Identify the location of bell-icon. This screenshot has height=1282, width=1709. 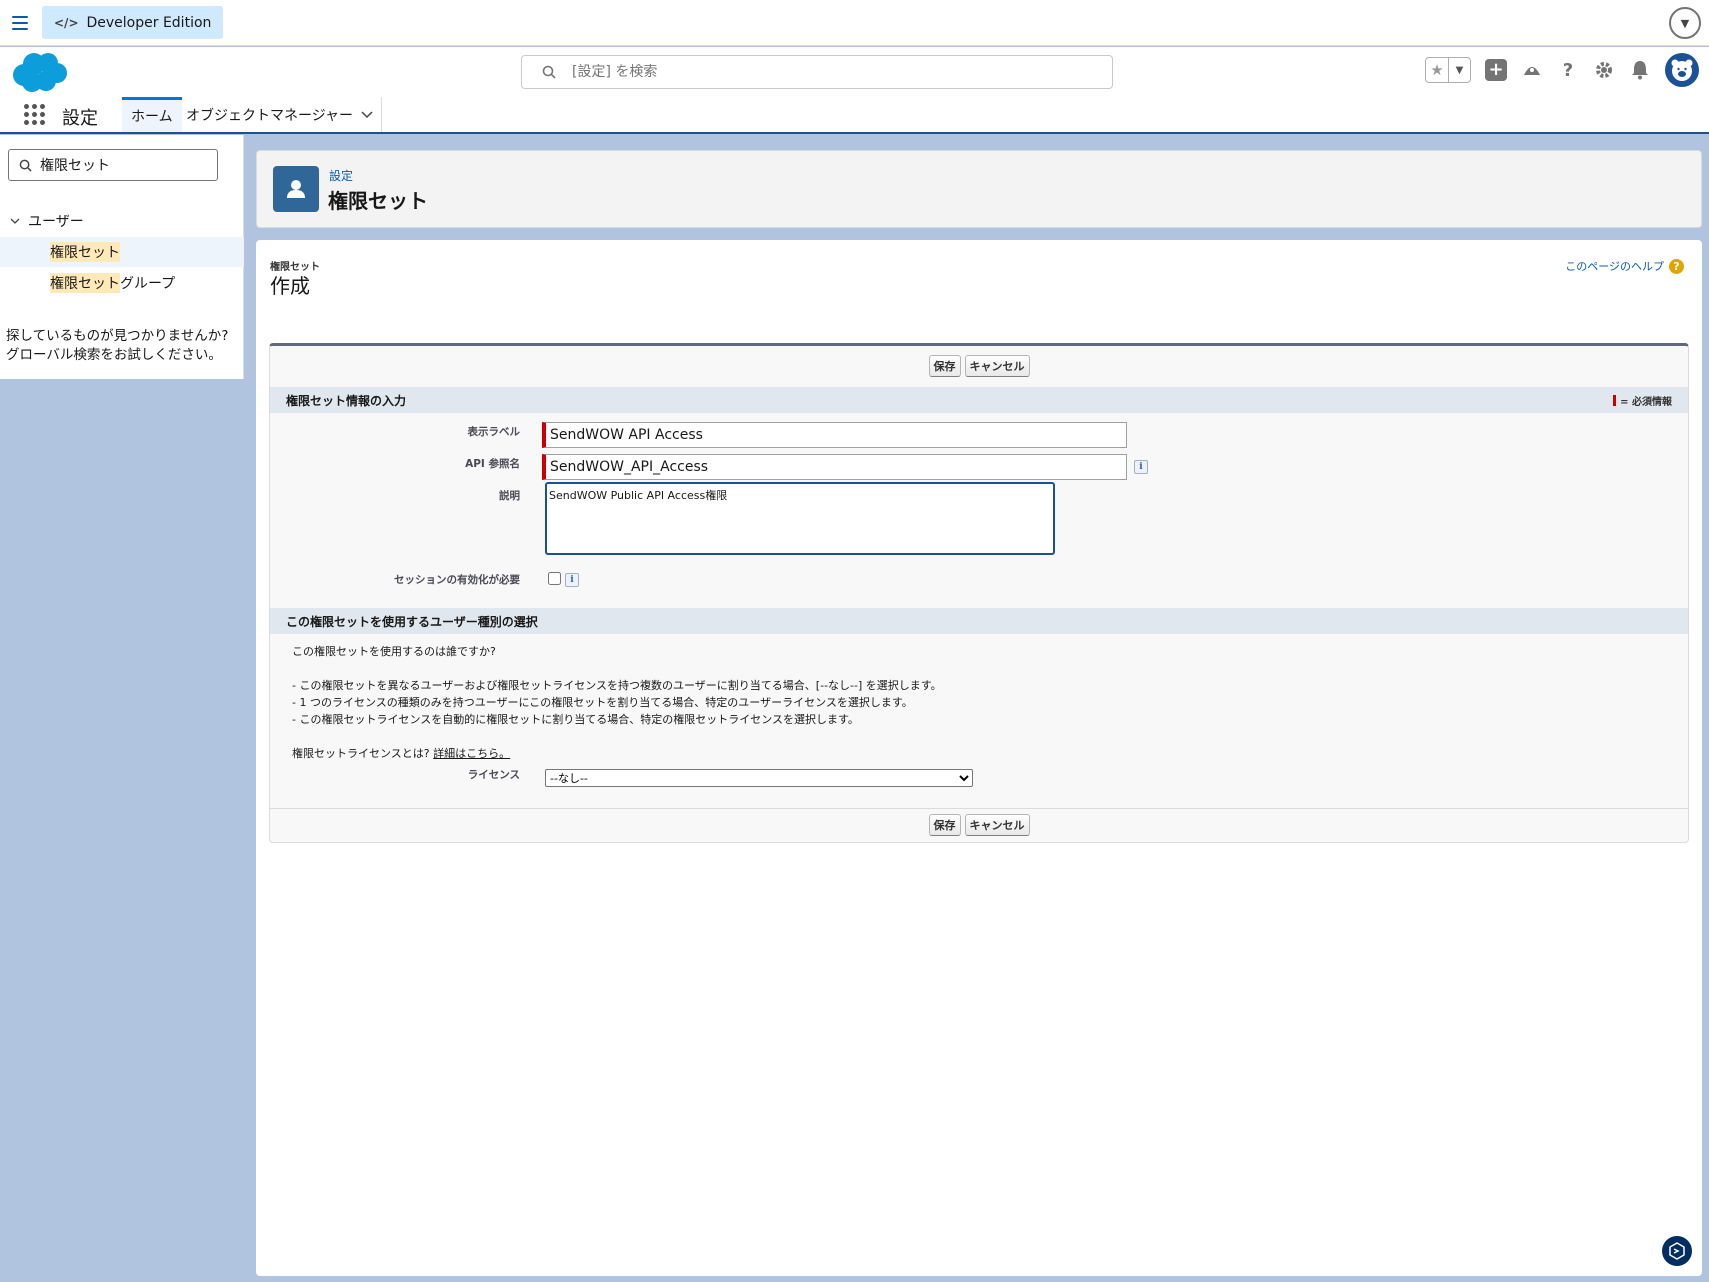
(1640, 70).